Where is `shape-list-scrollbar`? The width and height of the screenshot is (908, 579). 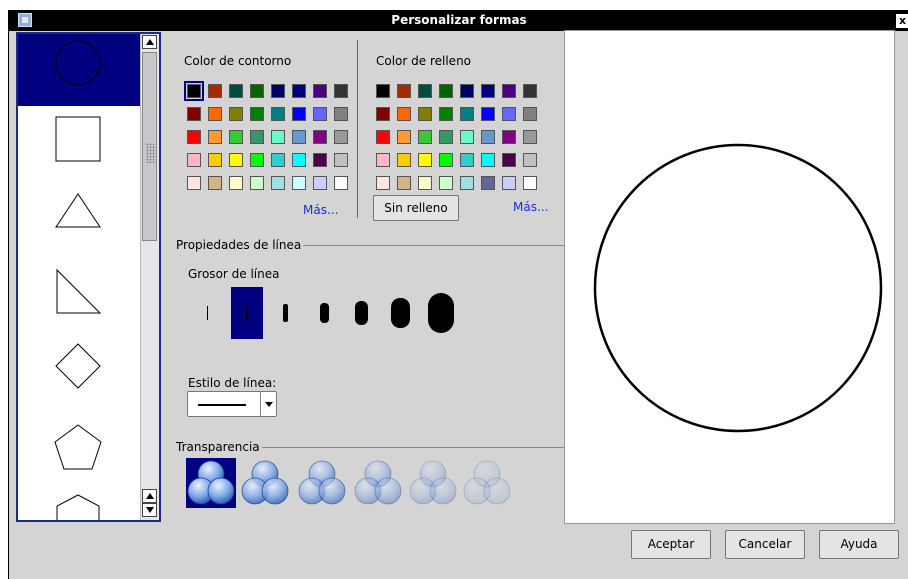
shape-list-scrollbar is located at coordinates (149, 277).